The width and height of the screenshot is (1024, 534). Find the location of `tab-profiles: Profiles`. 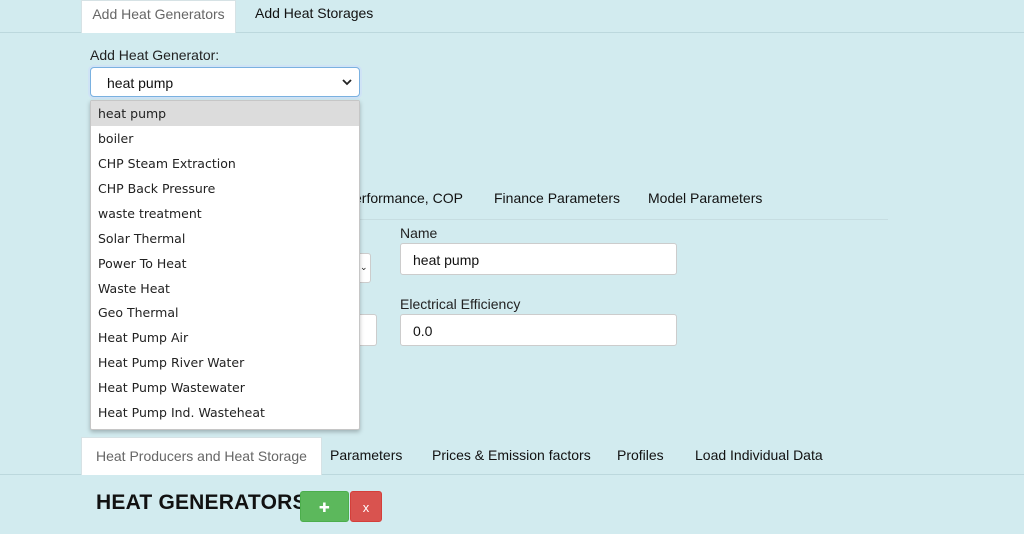

tab-profiles: Profiles is located at coordinates (640, 456).